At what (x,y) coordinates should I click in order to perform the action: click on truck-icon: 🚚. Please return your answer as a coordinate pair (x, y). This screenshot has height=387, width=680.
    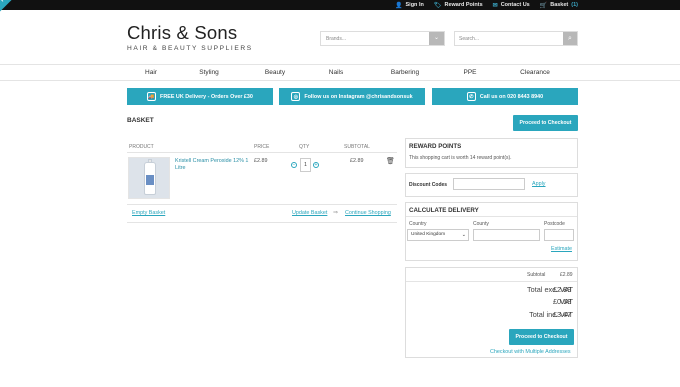
    Looking at the image, I should click on (152, 96).